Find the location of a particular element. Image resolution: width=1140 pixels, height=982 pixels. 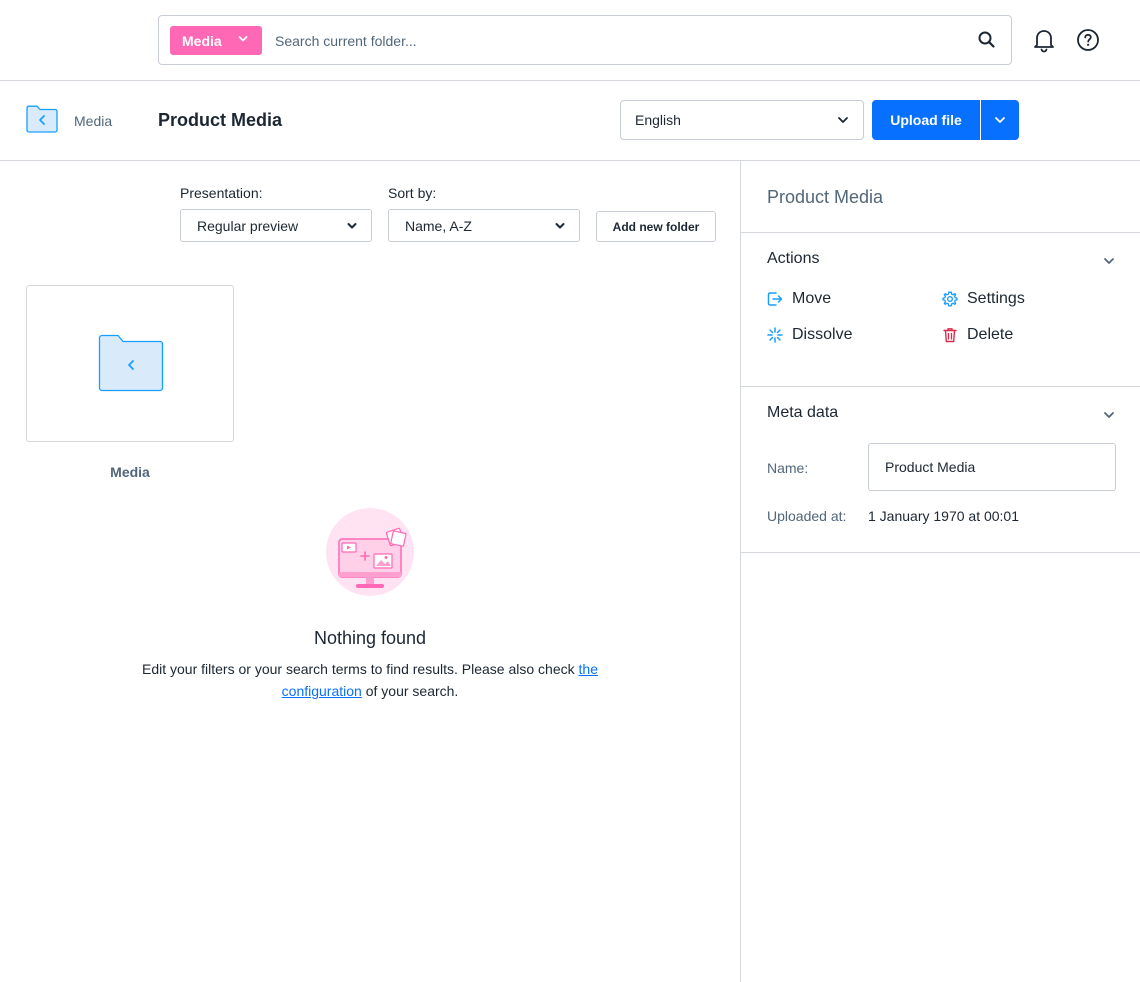

move-action: Move is located at coordinates (799, 299).